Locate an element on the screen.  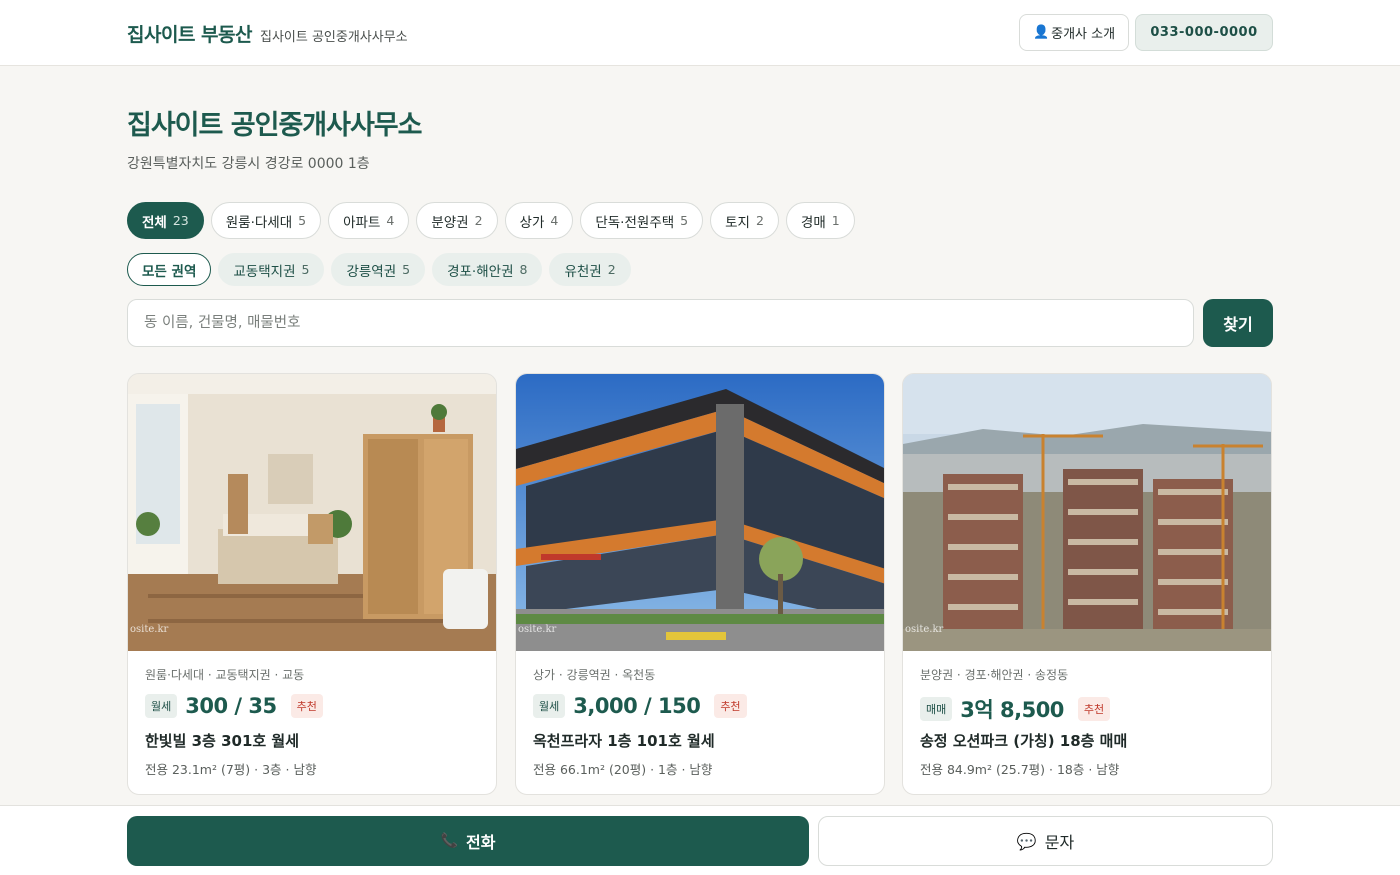
category-chip-all: 전체 23 is located at coordinates (165, 220).